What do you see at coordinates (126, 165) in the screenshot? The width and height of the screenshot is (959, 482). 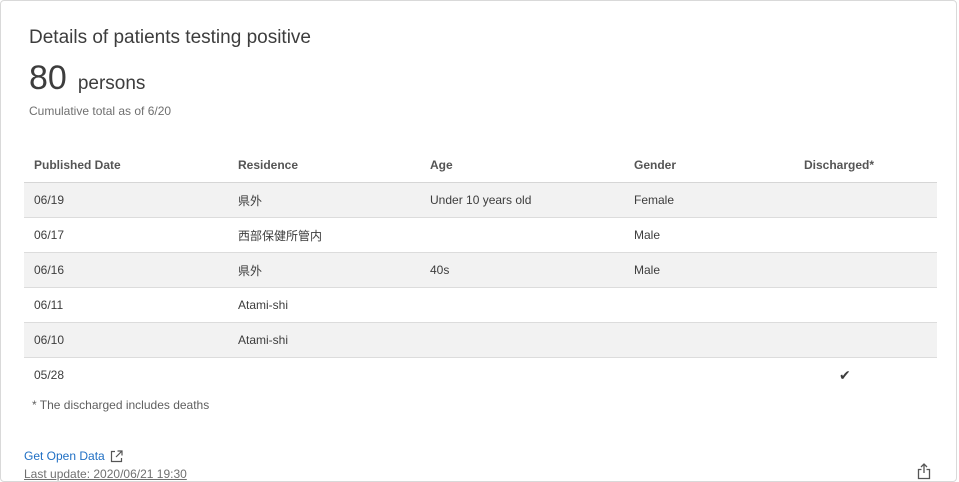 I see `header-published-date: Published Date` at bounding box center [126, 165].